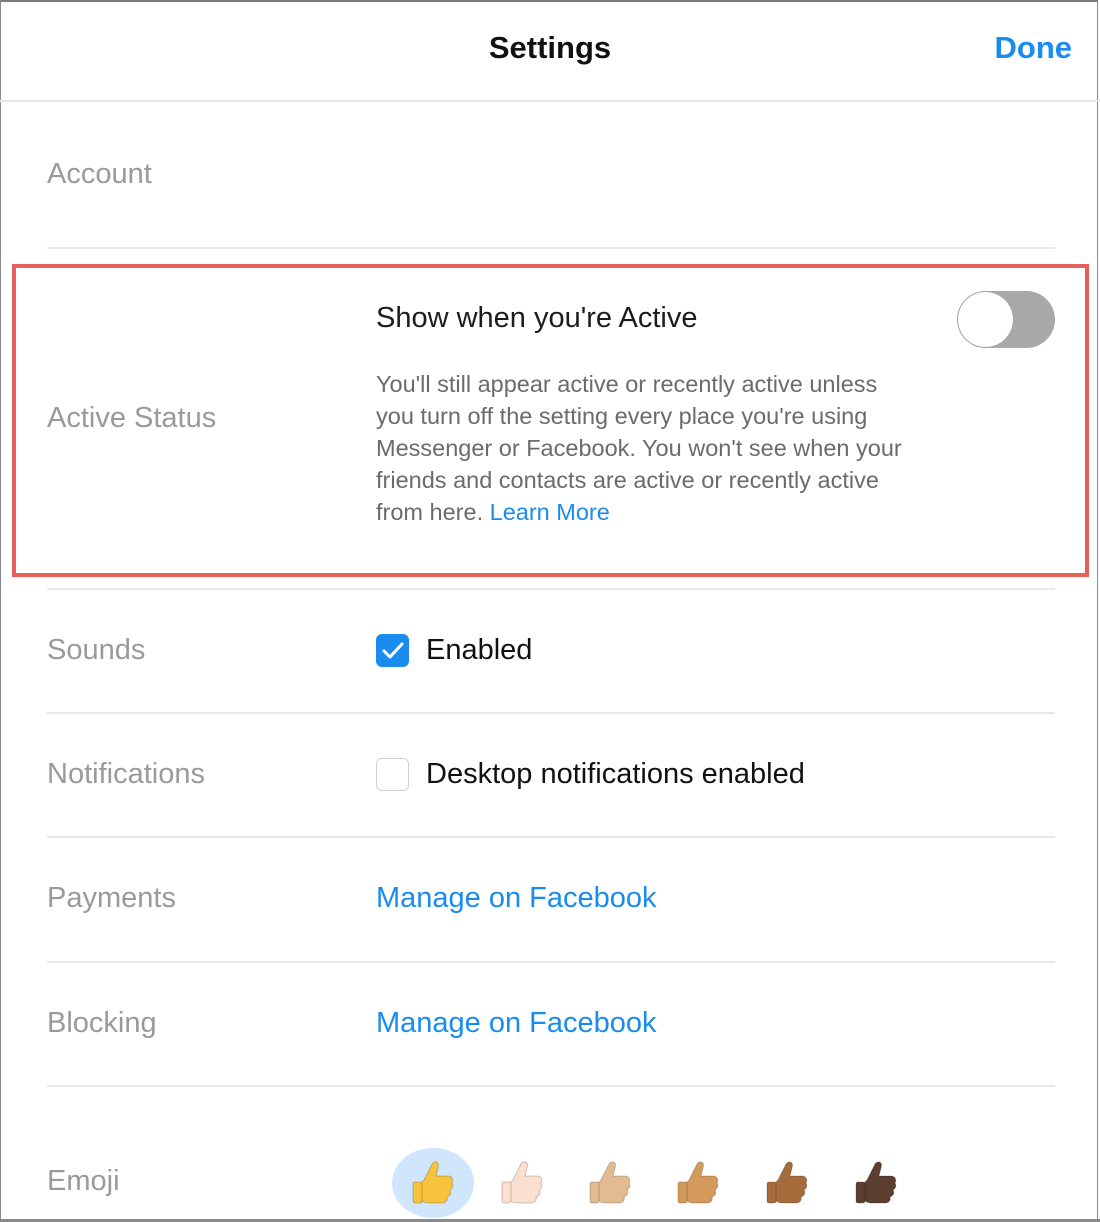 Image resolution: width=1100 pixels, height=1222 pixels. What do you see at coordinates (96, 650) in the screenshot?
I see `sounds-label: Sounds` at bounding box center [96, 650].